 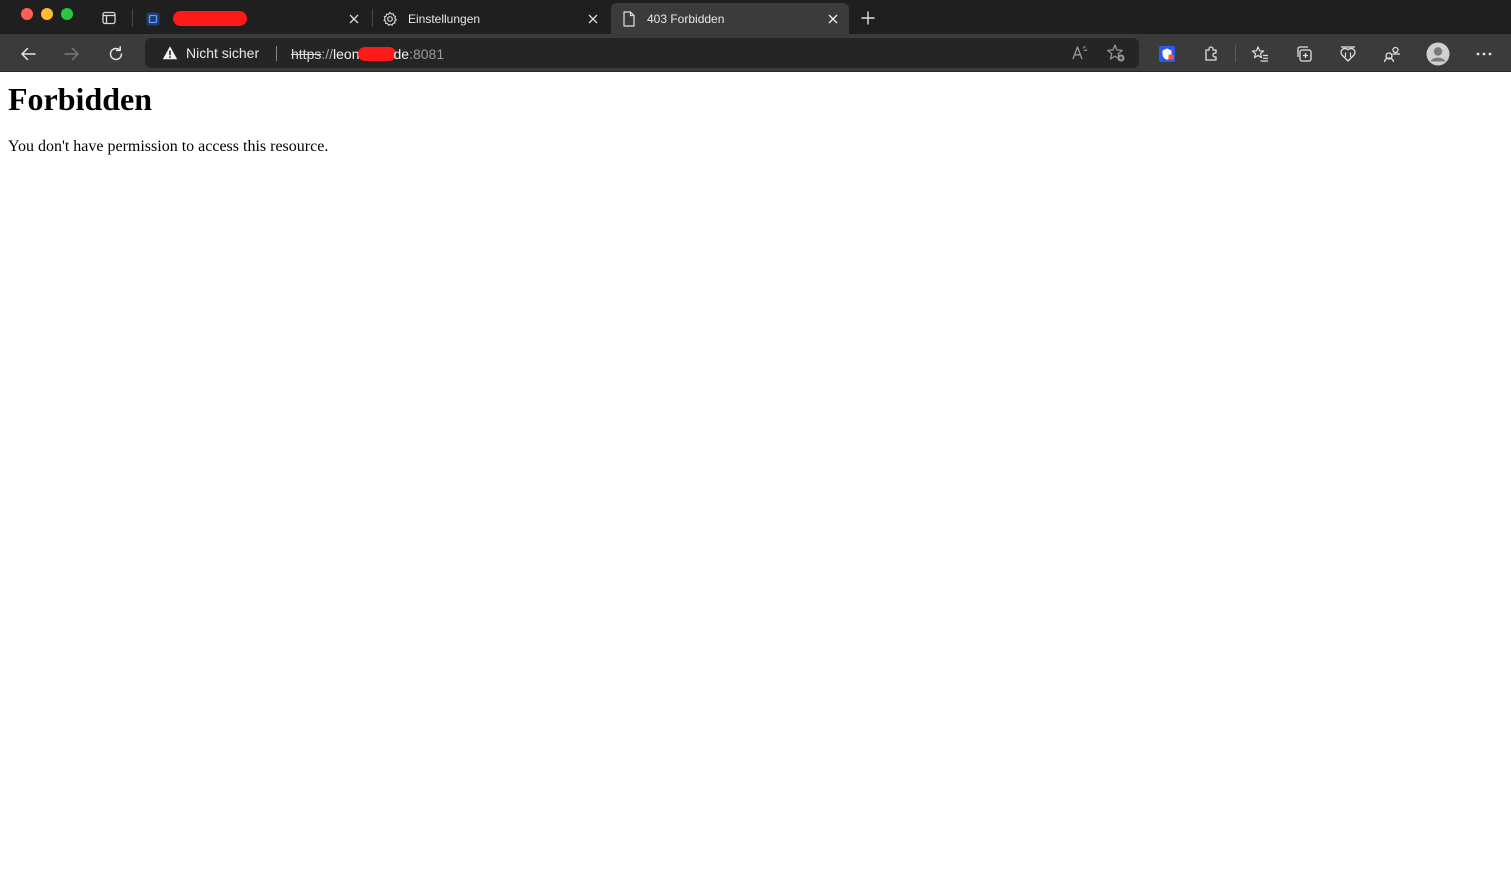 I want to click on plus-icon, so click(x=868, y=18).